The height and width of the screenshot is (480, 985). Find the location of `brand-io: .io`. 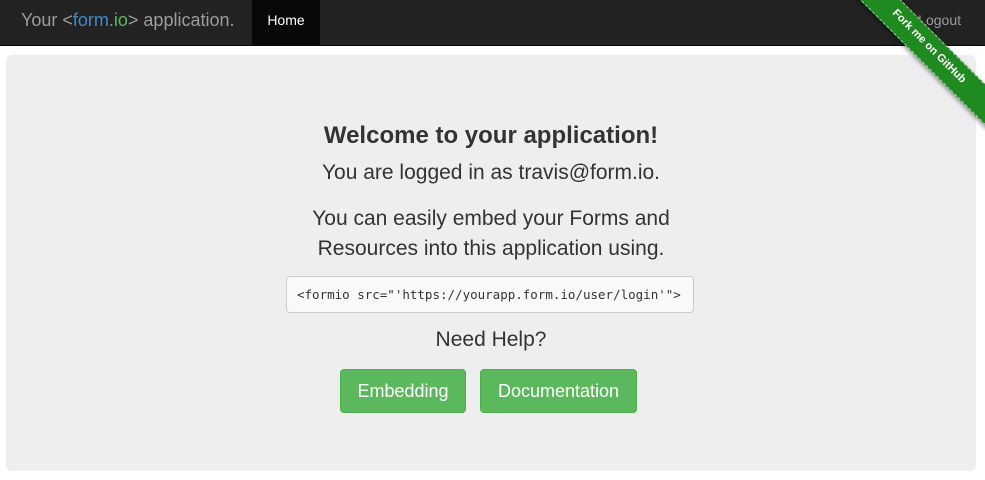

brand-io: .io is located at coordinates (118, 20).